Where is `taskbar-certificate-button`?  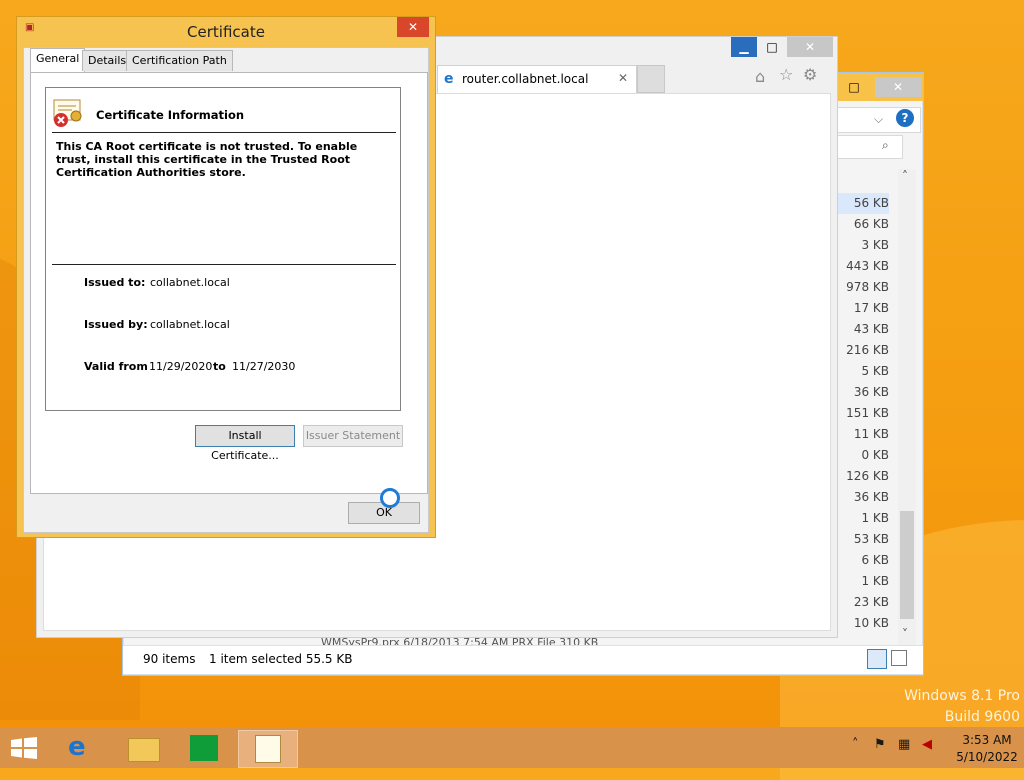
taskbar-certificate-button is located at coordinates (268, 749).